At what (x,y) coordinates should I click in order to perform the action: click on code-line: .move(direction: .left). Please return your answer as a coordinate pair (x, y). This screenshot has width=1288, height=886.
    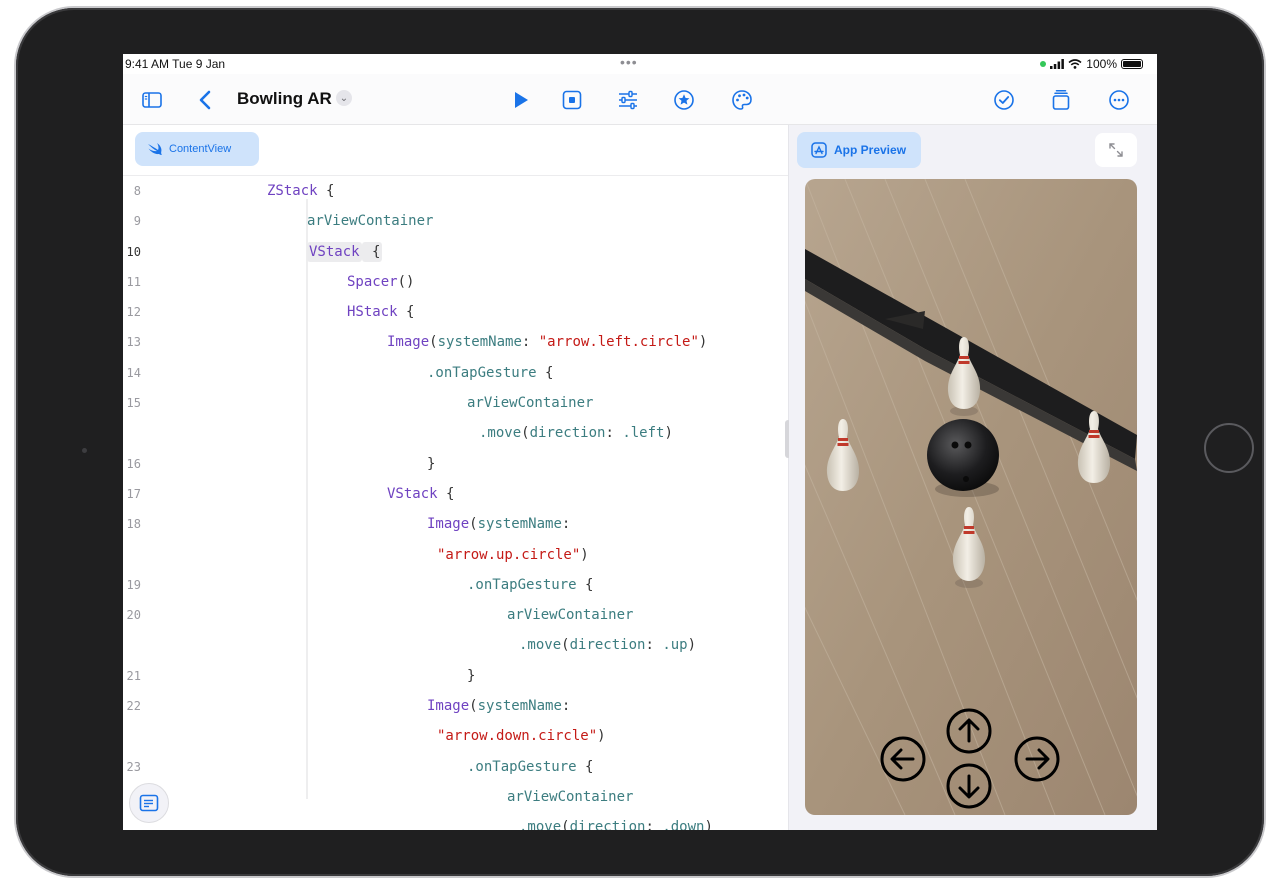
    Looking at the image, I should click on (455, 433).